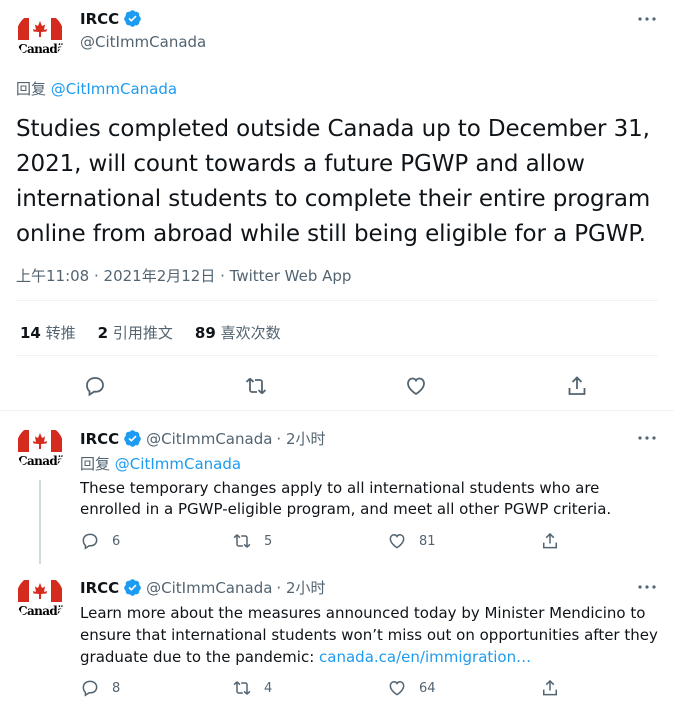 This screenshot has width=674, height=710. I want to click on main-author-row: IRCC, so click(111, 18).